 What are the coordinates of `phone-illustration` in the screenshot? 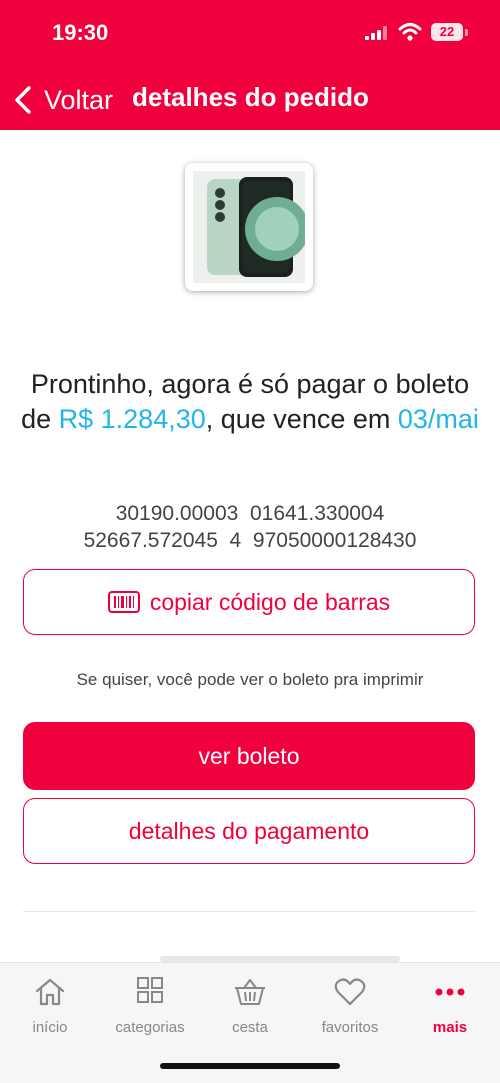 It's located at (249, 227).